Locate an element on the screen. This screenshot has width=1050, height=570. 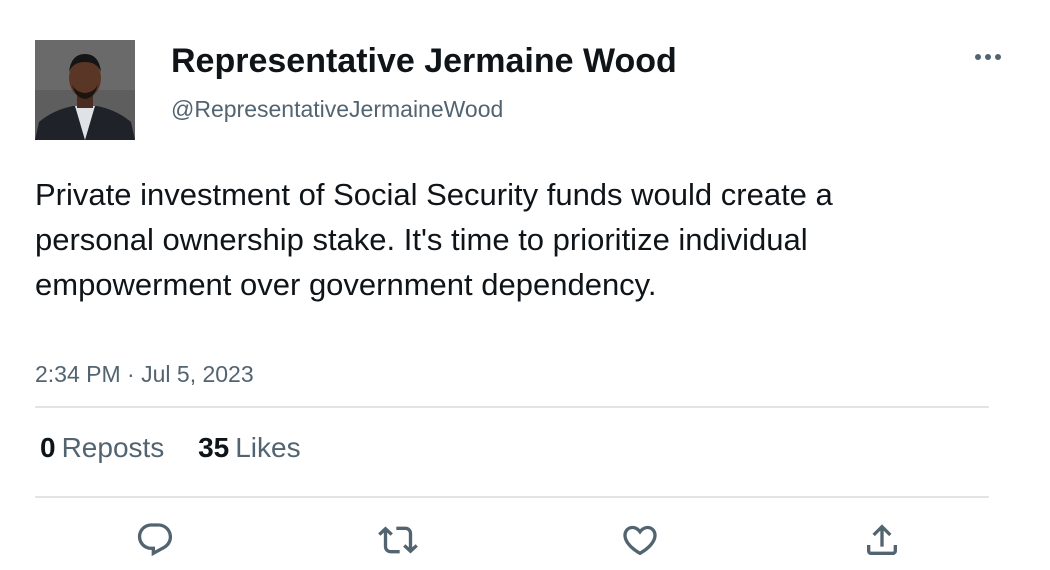
tweet-timestamp: 2:34 PM · Jul 5, 2023 is located at coordinates (144, 374).